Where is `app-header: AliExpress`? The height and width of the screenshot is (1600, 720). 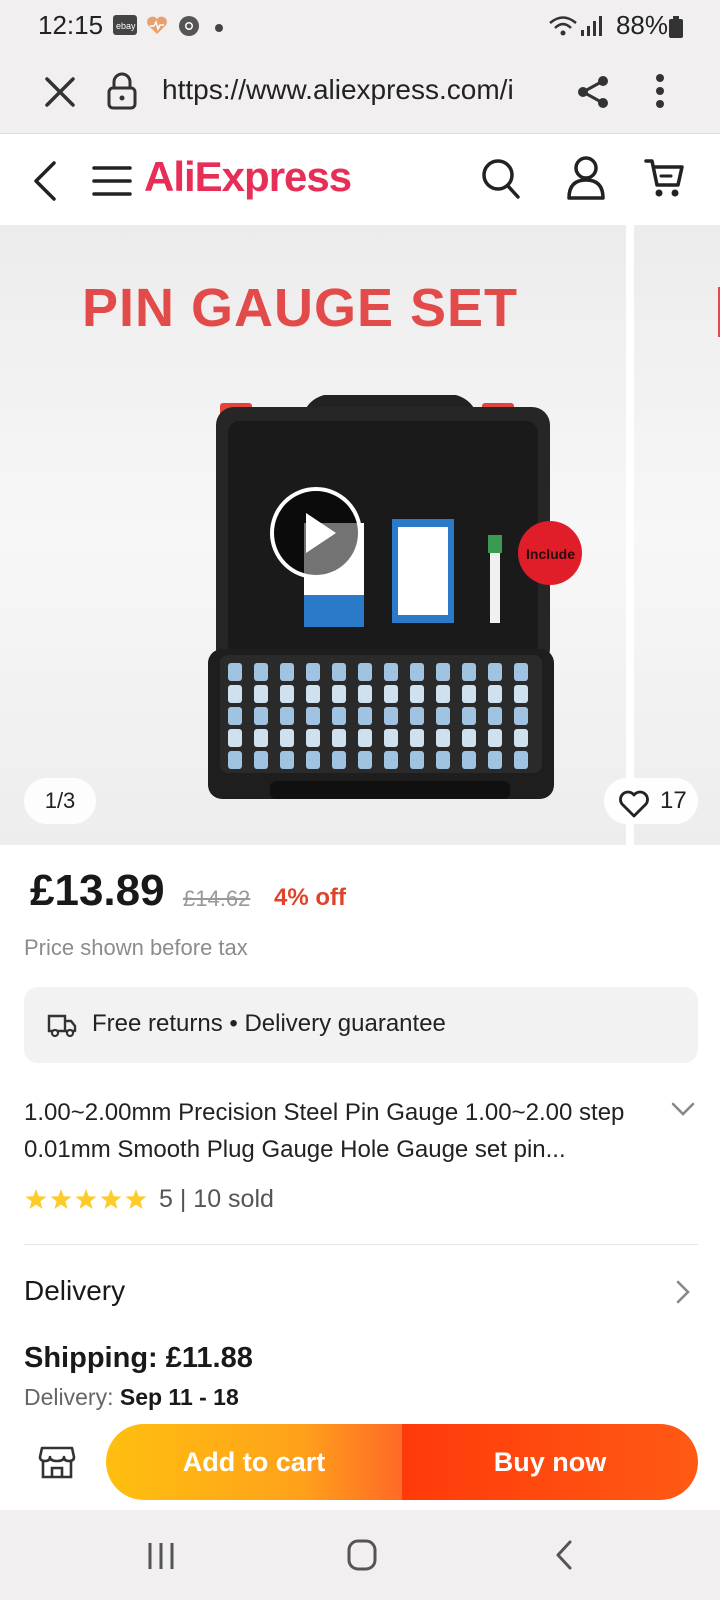
app-header: AliExpress is located at coordinates (360, 180).